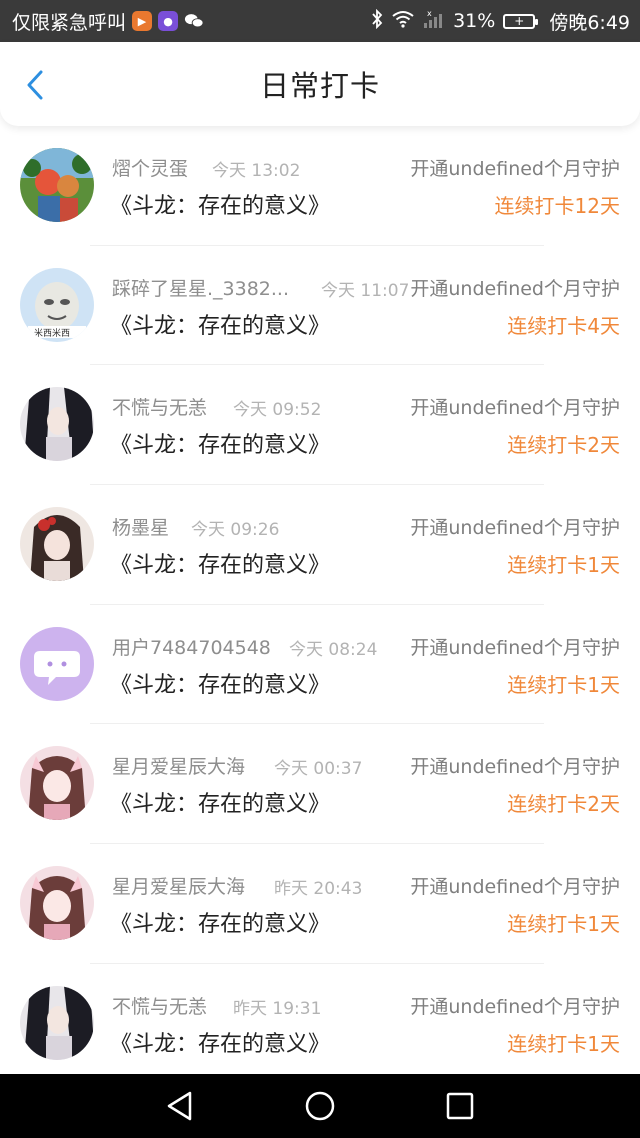 The width and height of the screenshot is (640, 1138). I want to click on status-right: x 31% + 傍晚6:49, so click(500, 21).